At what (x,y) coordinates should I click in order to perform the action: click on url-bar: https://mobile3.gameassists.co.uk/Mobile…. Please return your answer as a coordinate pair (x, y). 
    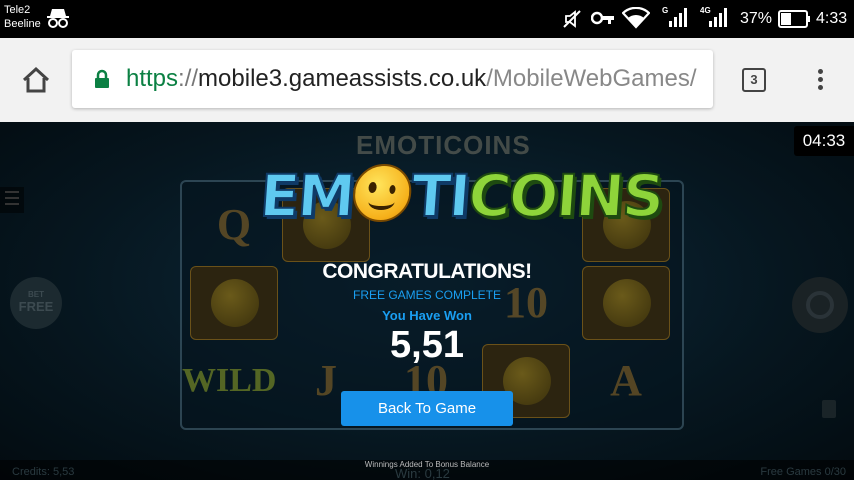
    Looking at the image, I should click on (392, 79).